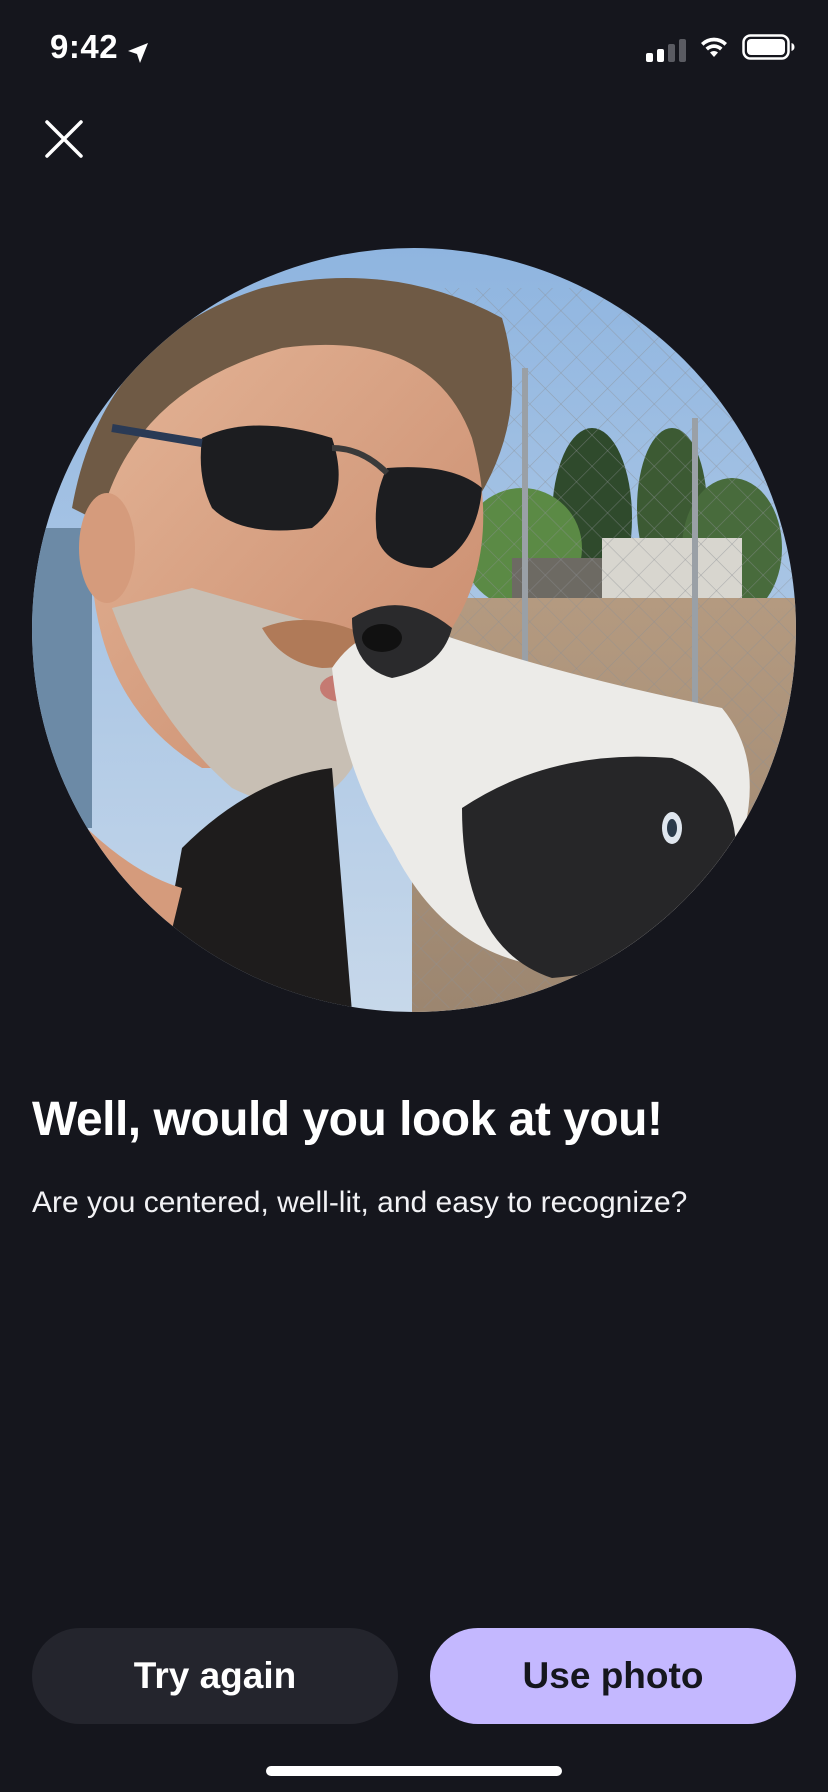  What do you see at coordinates (414, 50) in the screenshot?
I see `status-bar: 9:42` at bounding box center [414, 50].